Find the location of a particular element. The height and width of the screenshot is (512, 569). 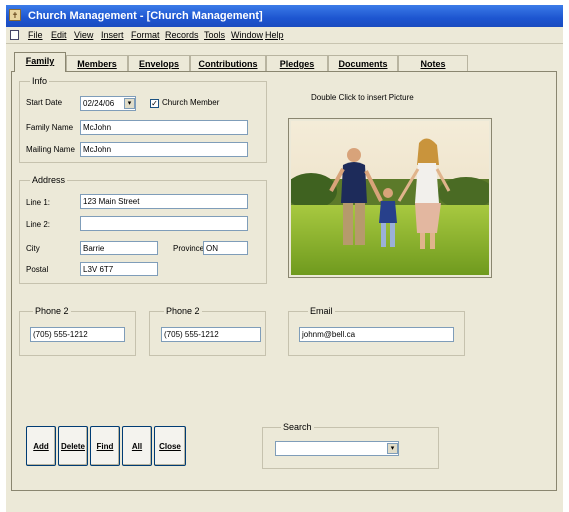

province-label: Province is located at coordinates (189, 248).